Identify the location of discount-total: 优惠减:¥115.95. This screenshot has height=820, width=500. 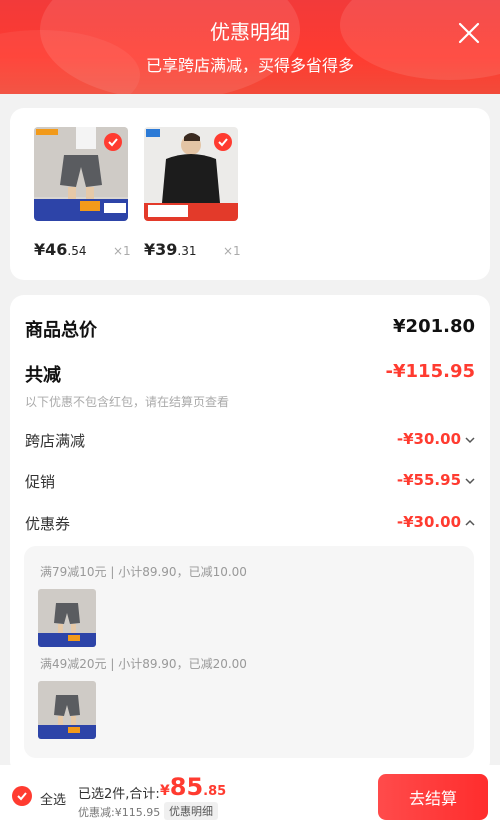
(119, 812).